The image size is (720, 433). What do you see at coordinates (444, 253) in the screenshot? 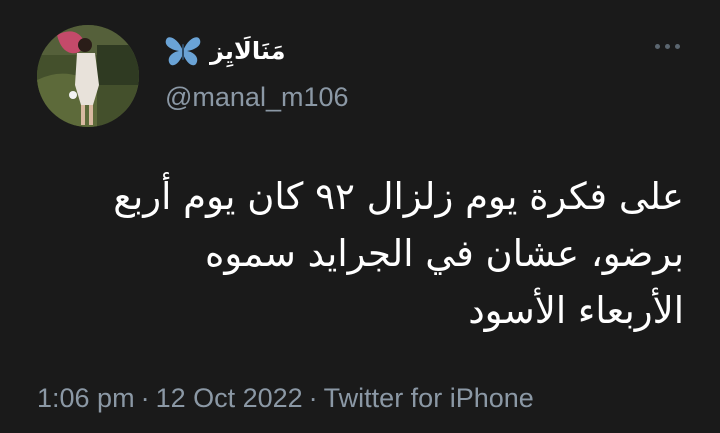
I see `tweet-line: برضو، عشان في الجرايد سموه` at bounding box center [444, 253].